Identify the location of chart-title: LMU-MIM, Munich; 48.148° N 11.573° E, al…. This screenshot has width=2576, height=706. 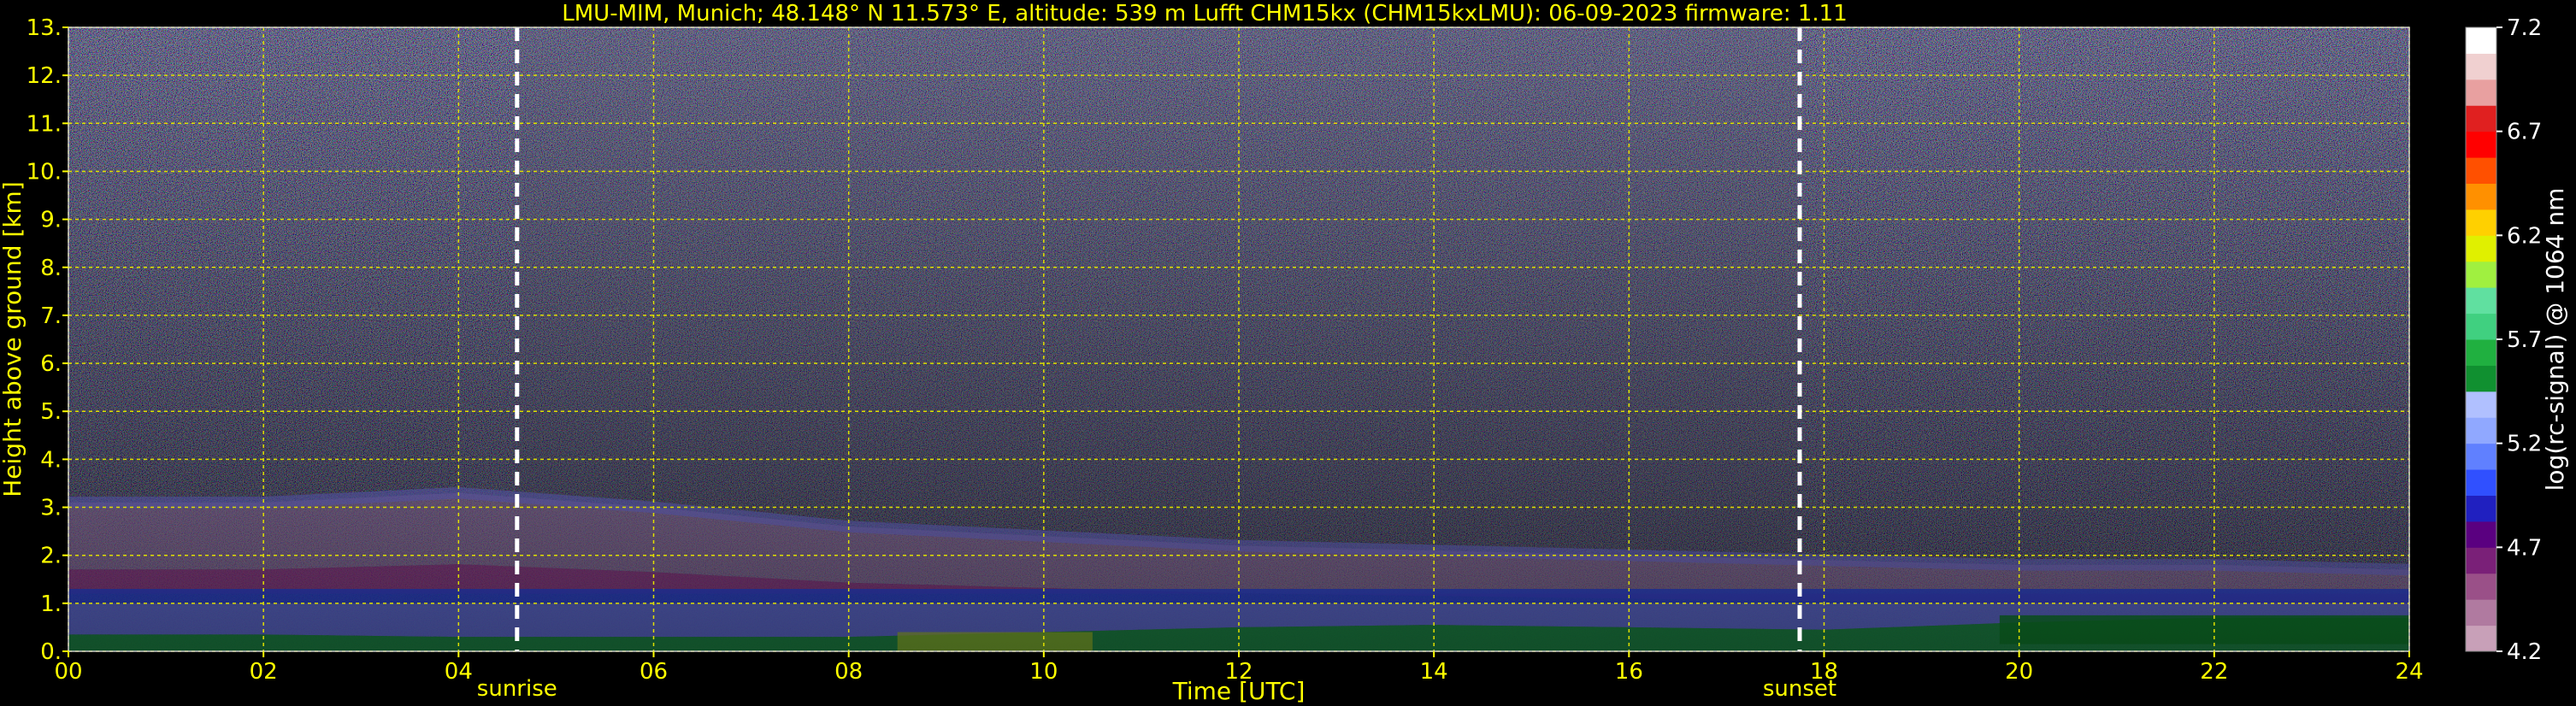
(1204, 13).